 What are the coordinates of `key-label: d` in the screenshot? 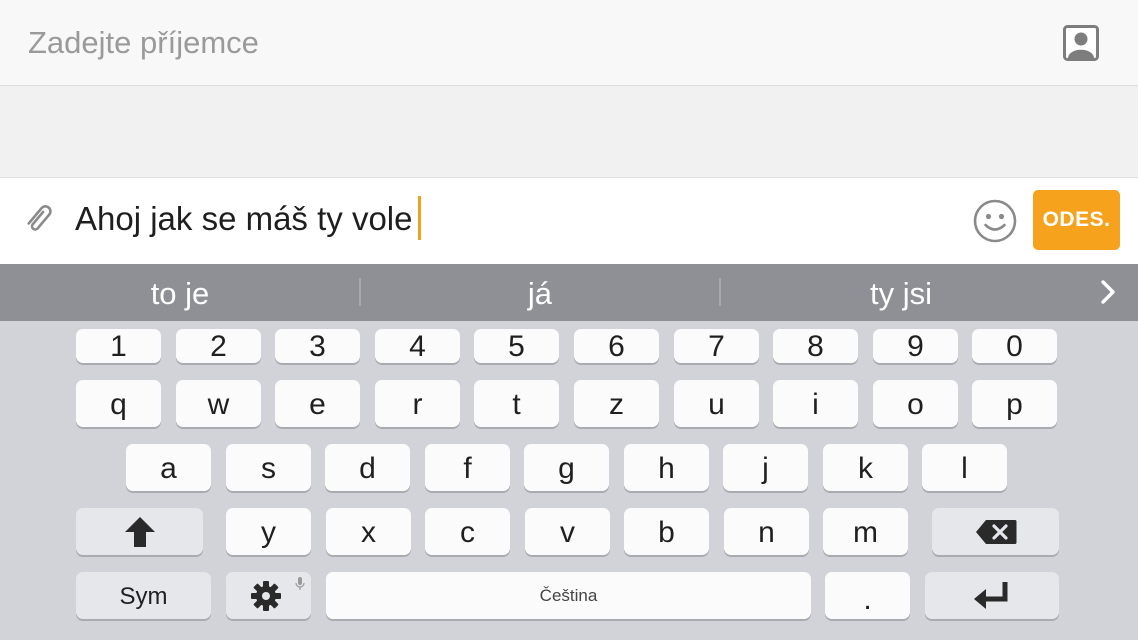 It's located at (367, 468).